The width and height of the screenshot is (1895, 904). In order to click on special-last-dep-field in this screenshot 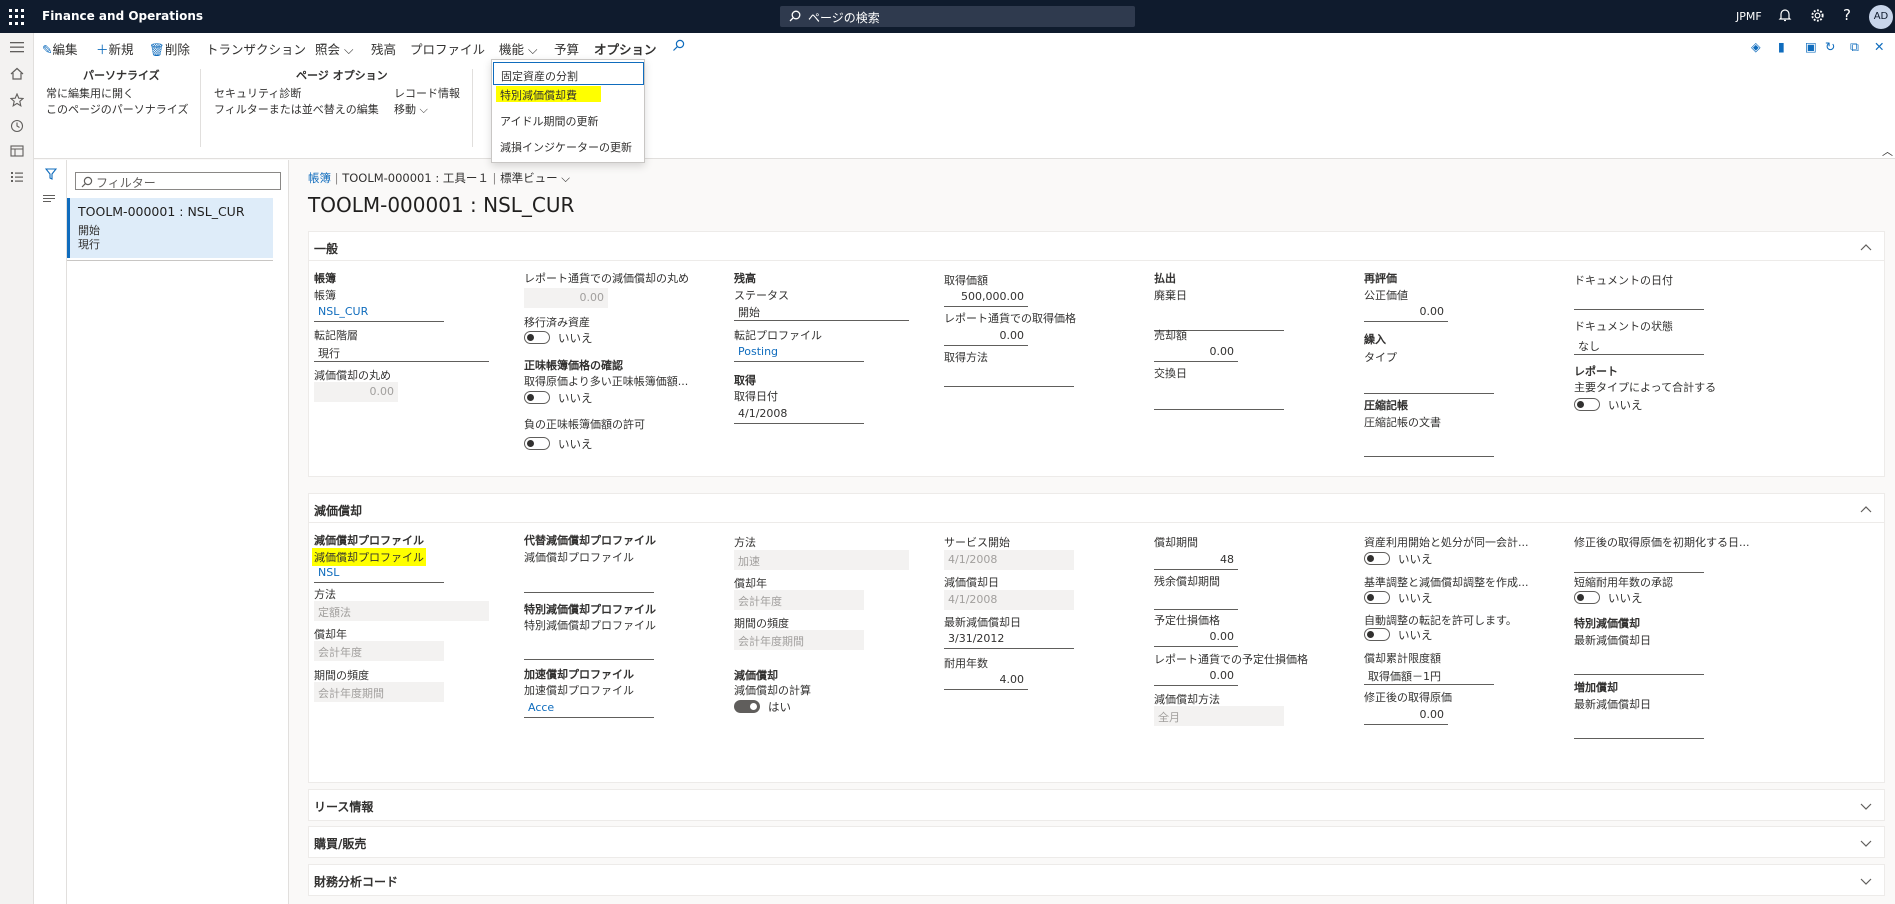, I will do `click(1639, 665)`.